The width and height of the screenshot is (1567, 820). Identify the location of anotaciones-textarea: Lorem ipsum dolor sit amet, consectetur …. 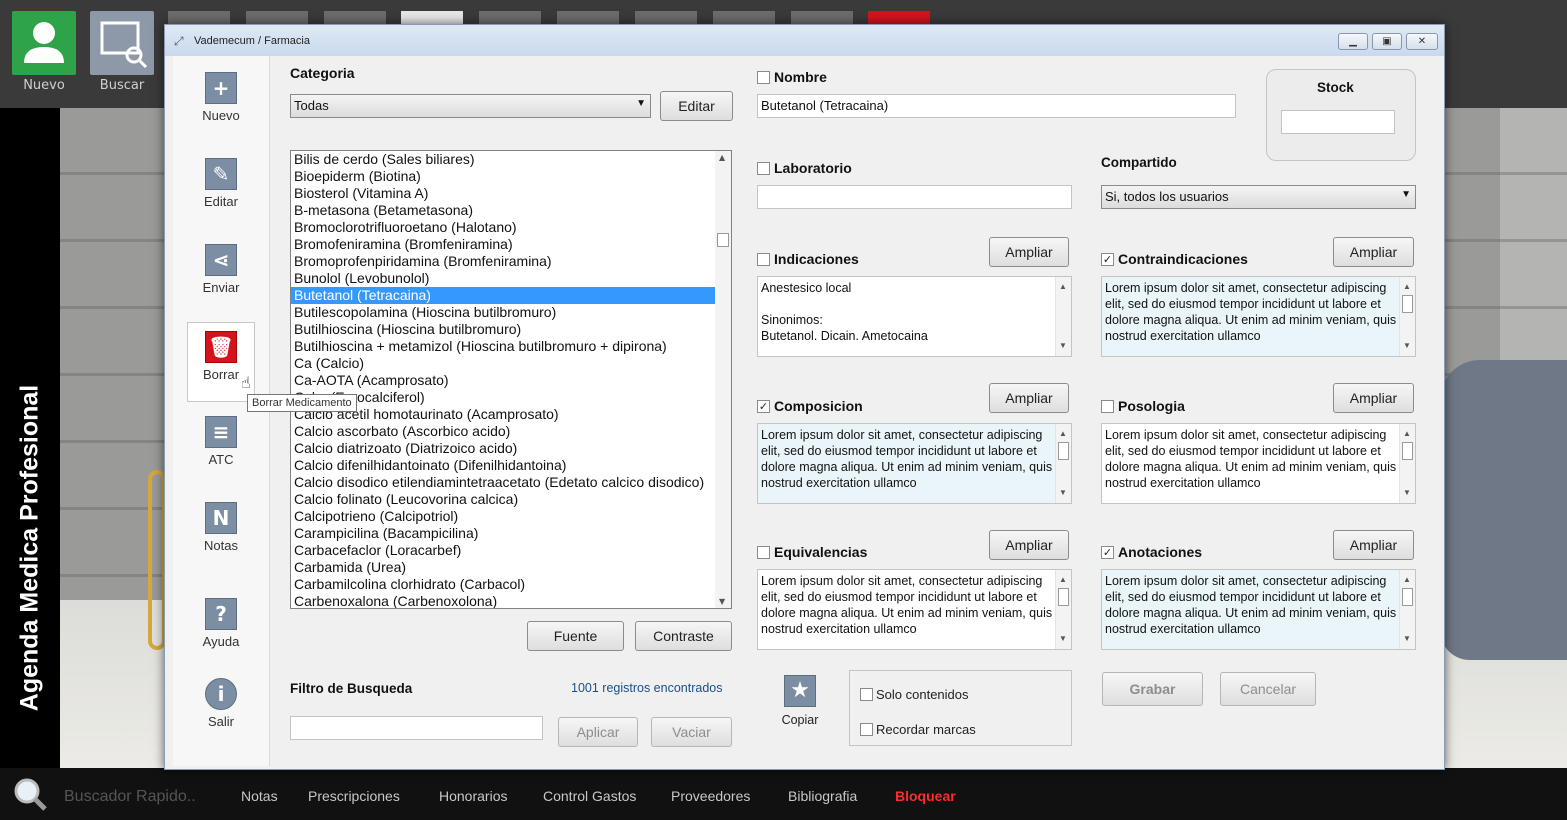
(1258, 609).